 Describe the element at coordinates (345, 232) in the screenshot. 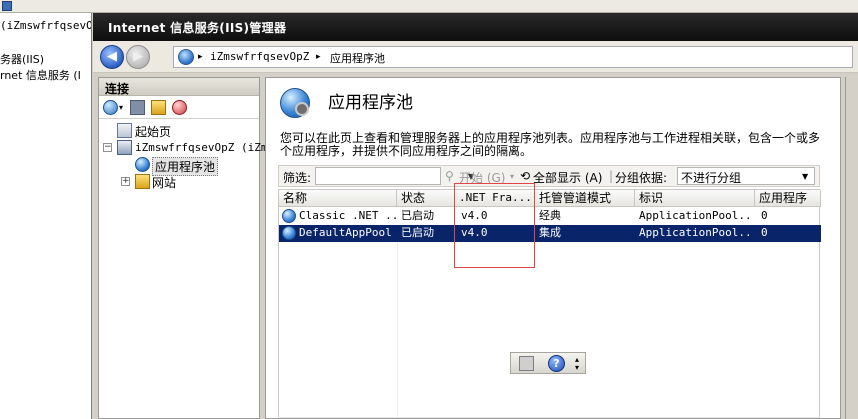

I see `cell-name: DefaultAppPool` at that location.